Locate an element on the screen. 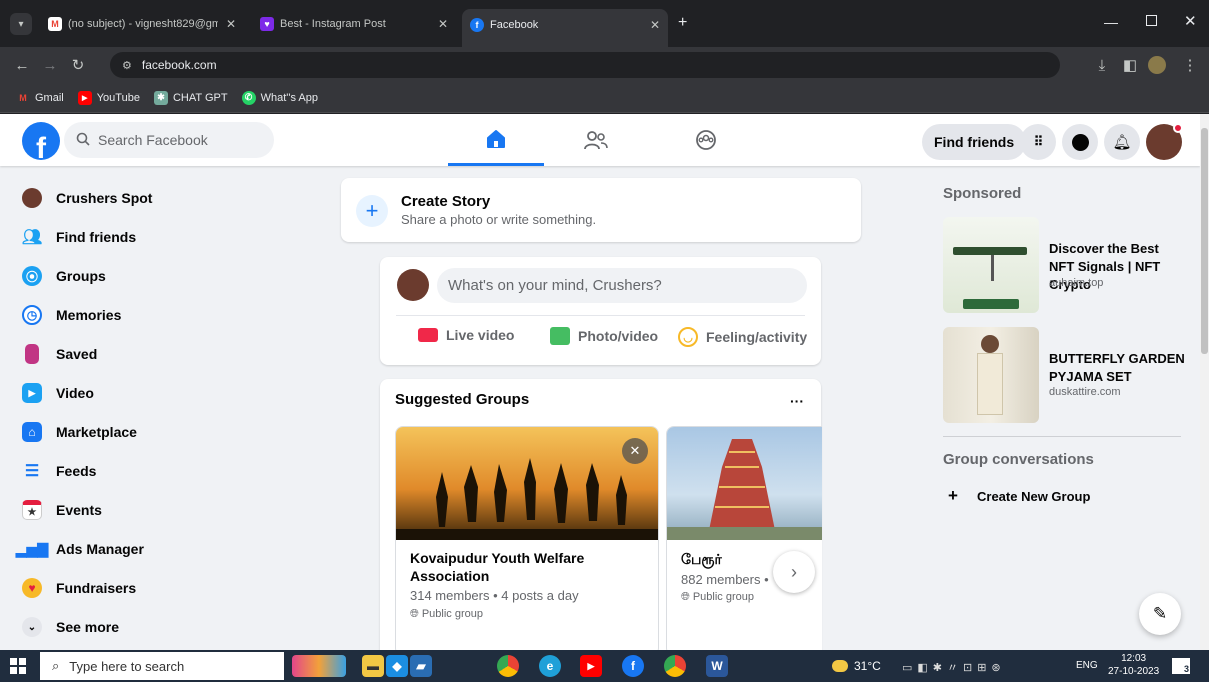 Image resolution: width=1209 pixels, height=682 pixels. story-title: Create Story is located at coordinates (446, 201).